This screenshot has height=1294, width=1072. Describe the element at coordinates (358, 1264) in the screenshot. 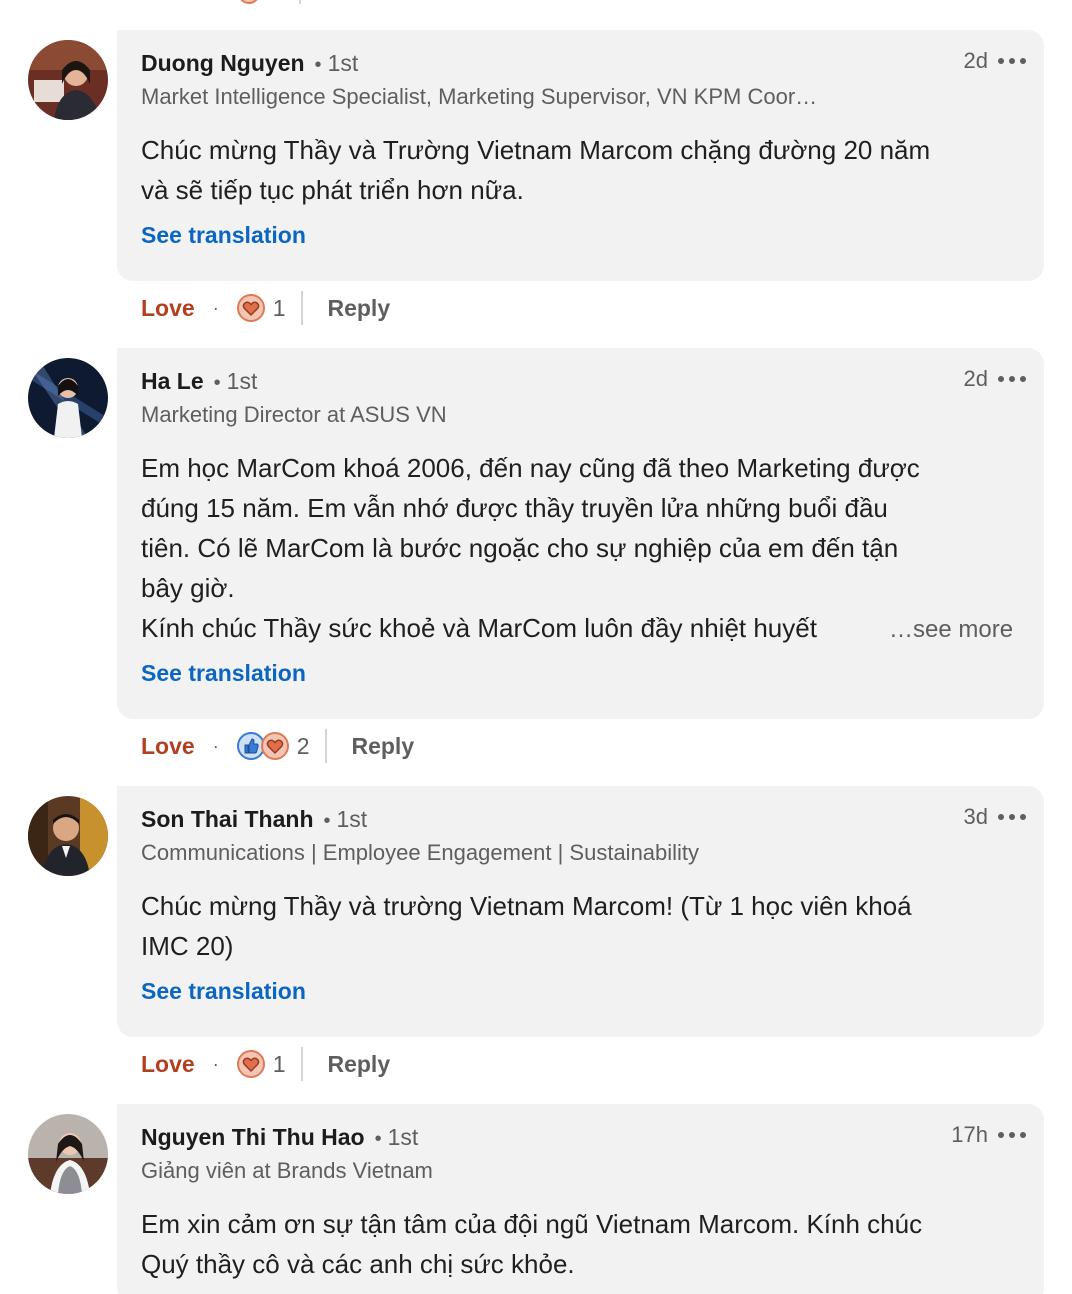

I see `comment-text-line: Quý thầy cô và các anh chị sức khỏe.` at that location.